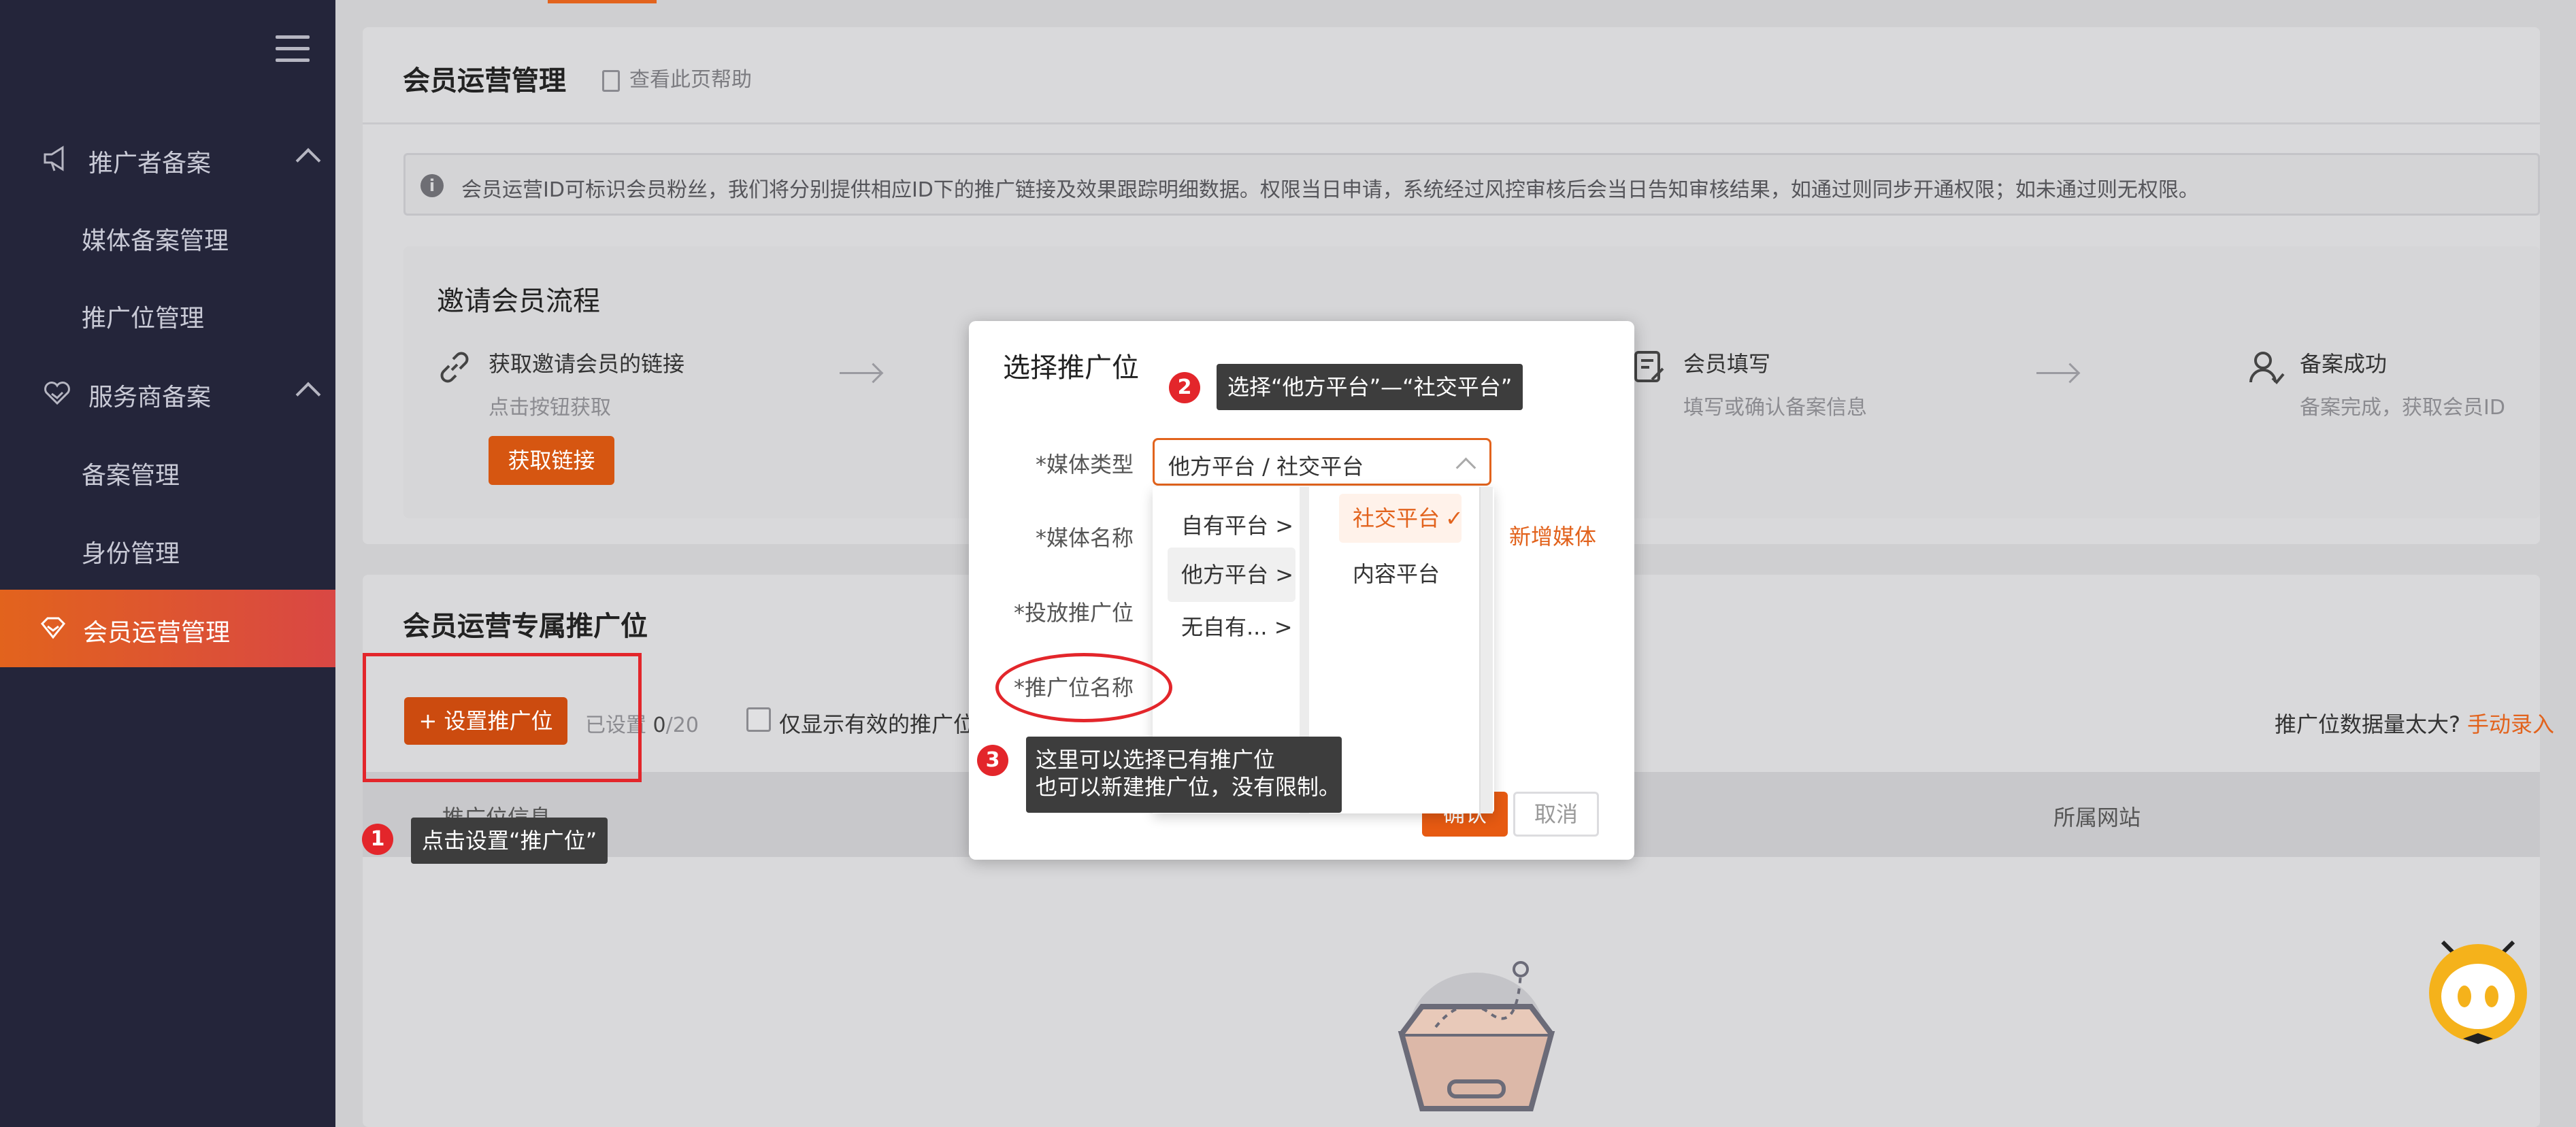 Image resolution: width=2576 pixels, height=1127 pixels. I want to click on active-tab-indicator, so click(603, 1).